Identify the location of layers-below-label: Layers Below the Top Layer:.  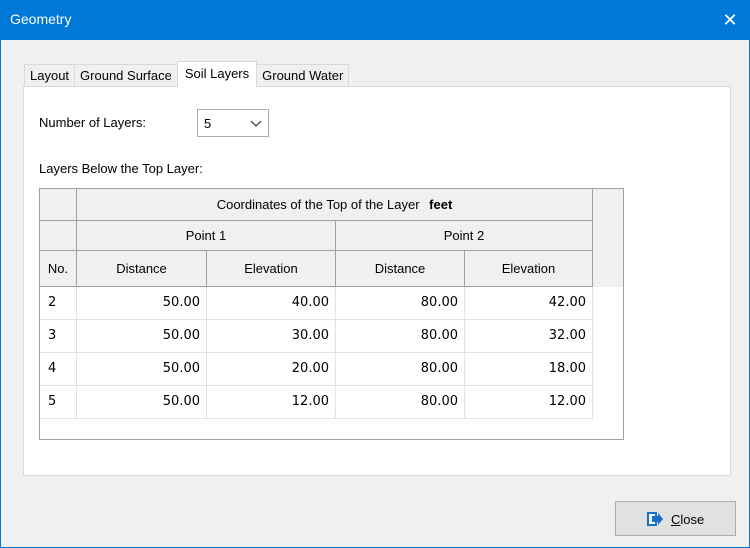
(121, 168).